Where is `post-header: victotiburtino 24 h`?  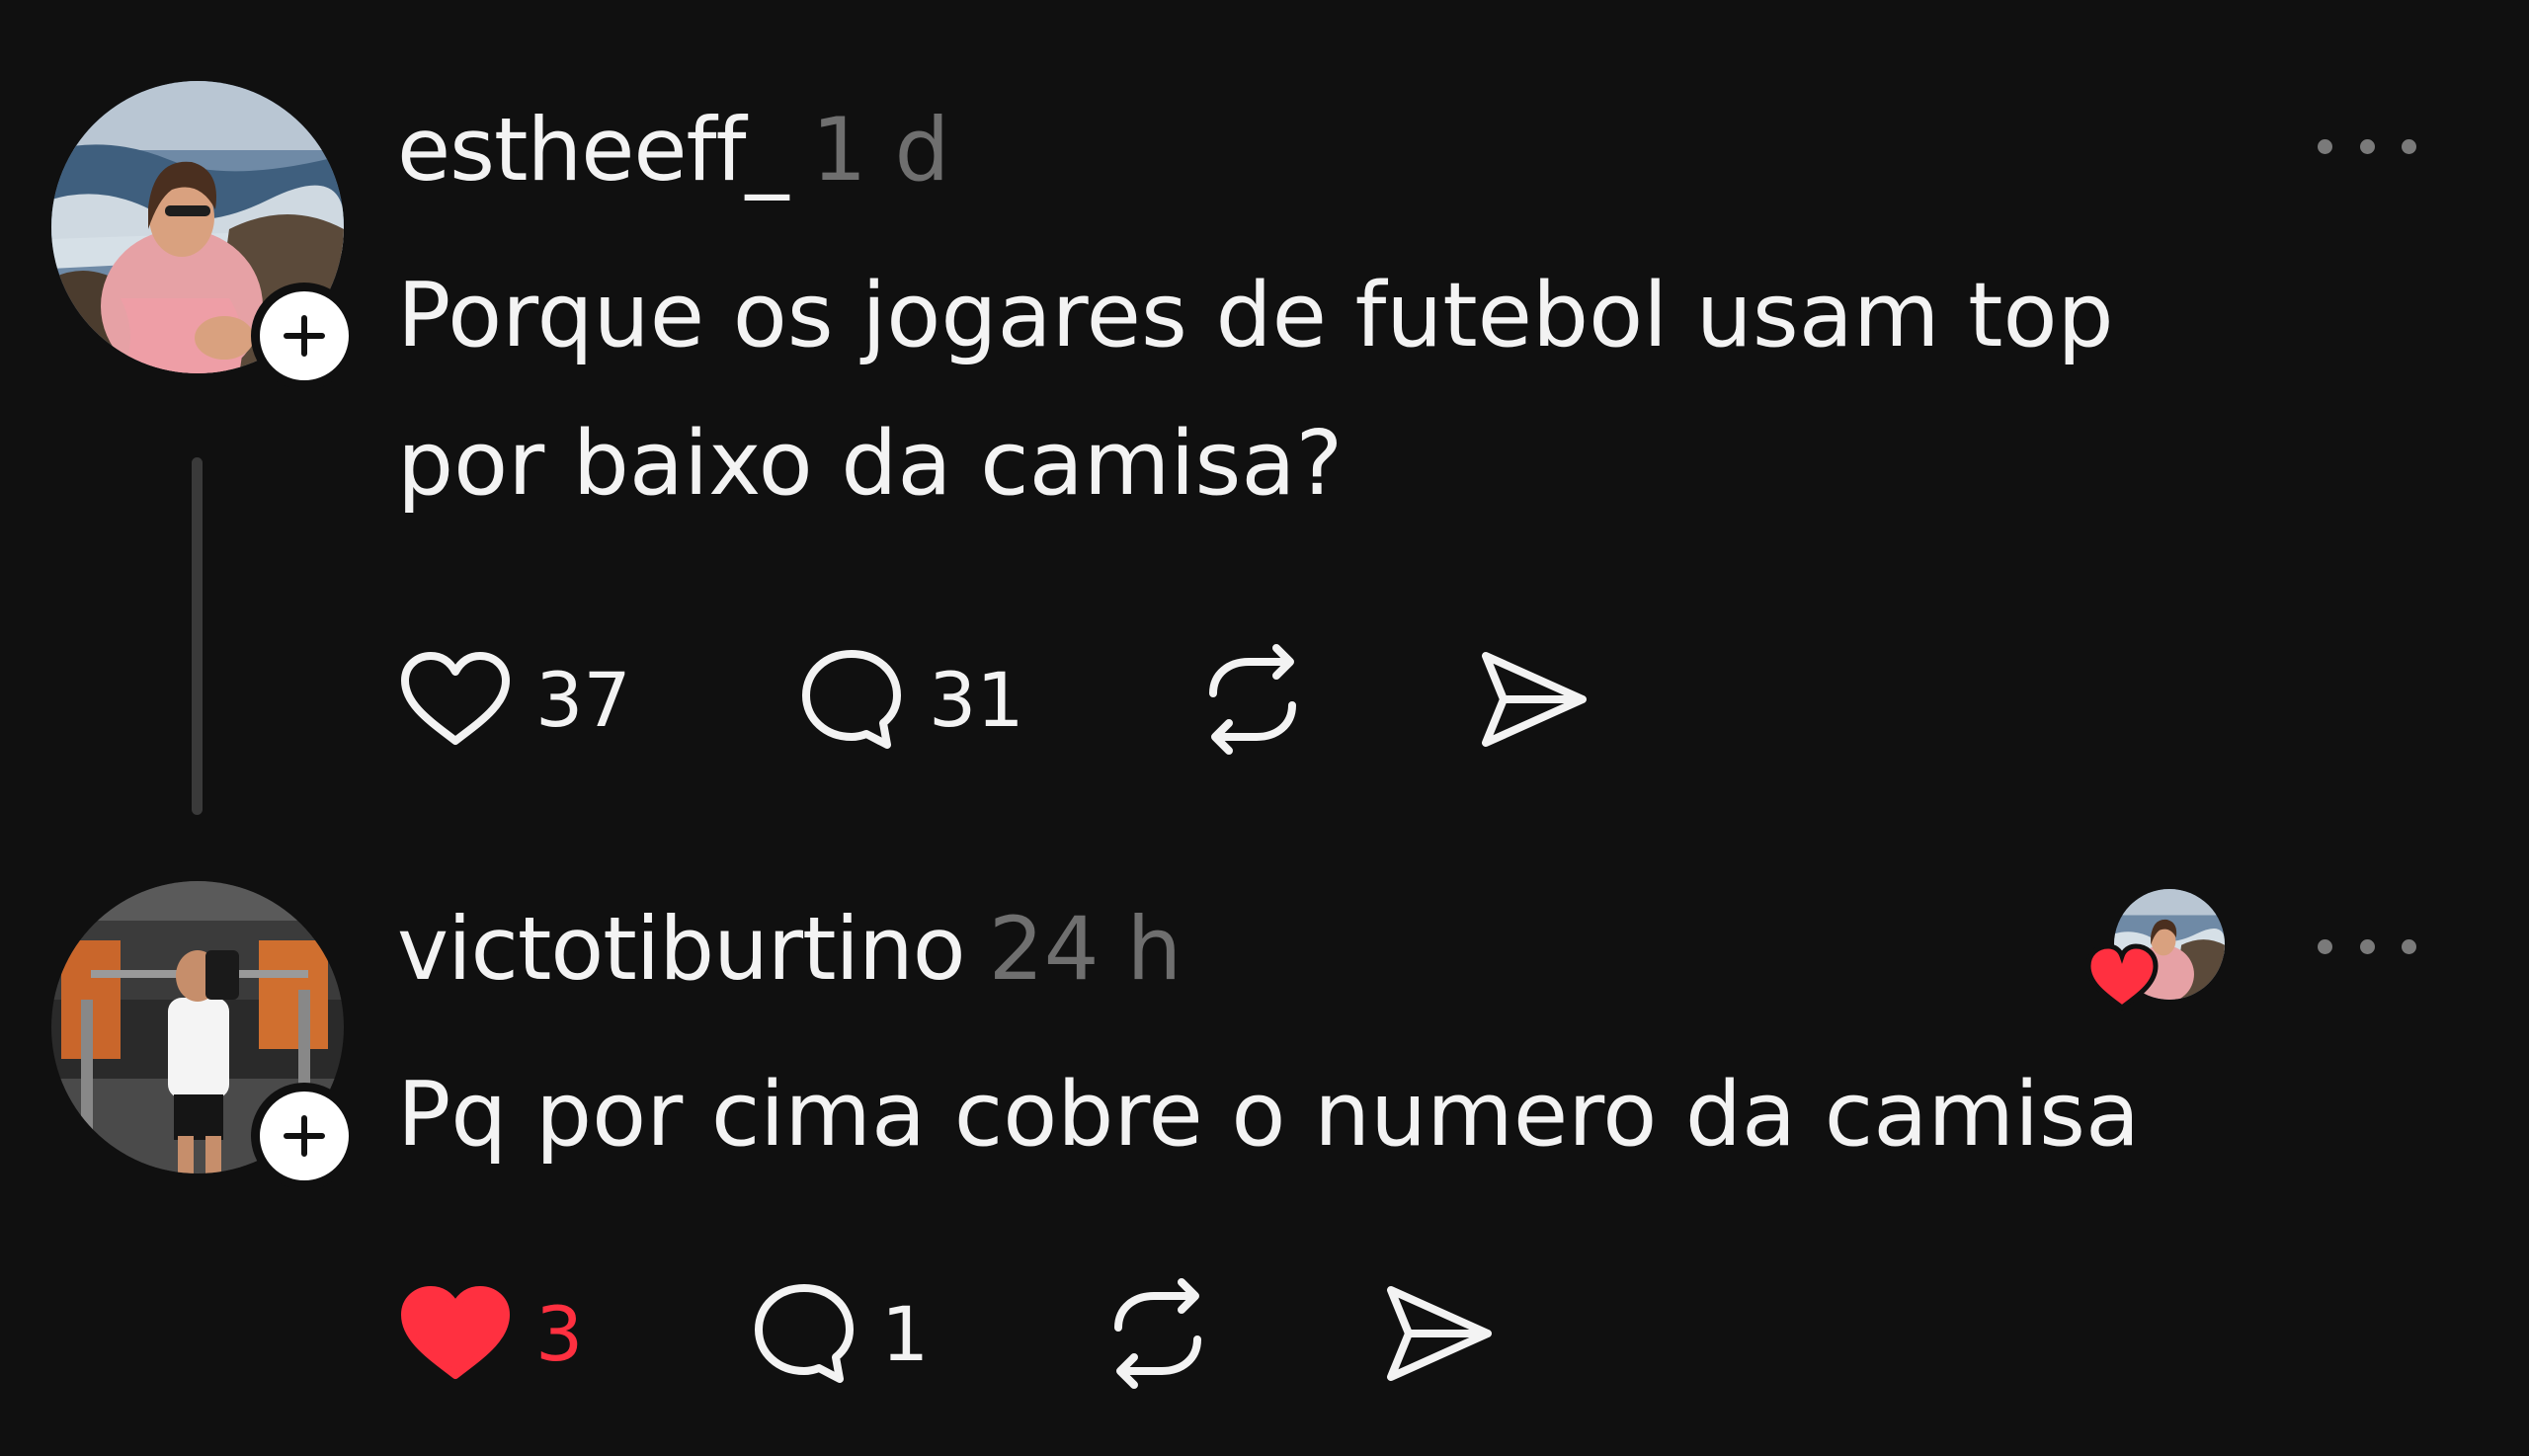
post-header: victotiburtino 24 h is located at coordinates (789, 949).